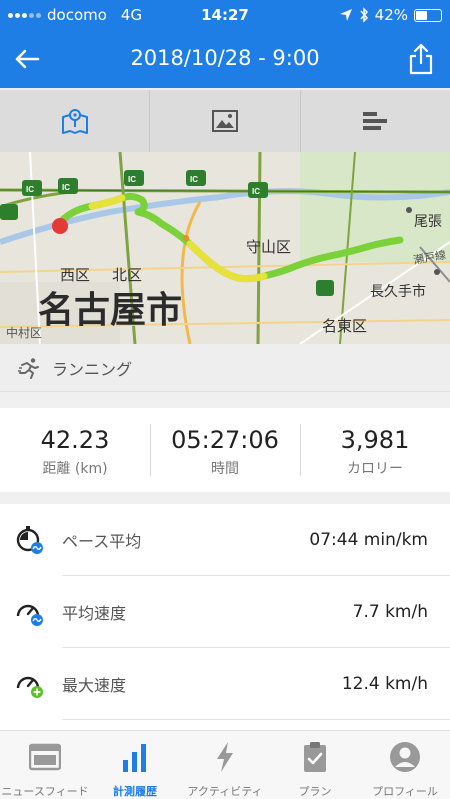 The image size is (450, 799). I want to click on nav-bar: 2018/10/28 - 9:00, so click(225, 60).